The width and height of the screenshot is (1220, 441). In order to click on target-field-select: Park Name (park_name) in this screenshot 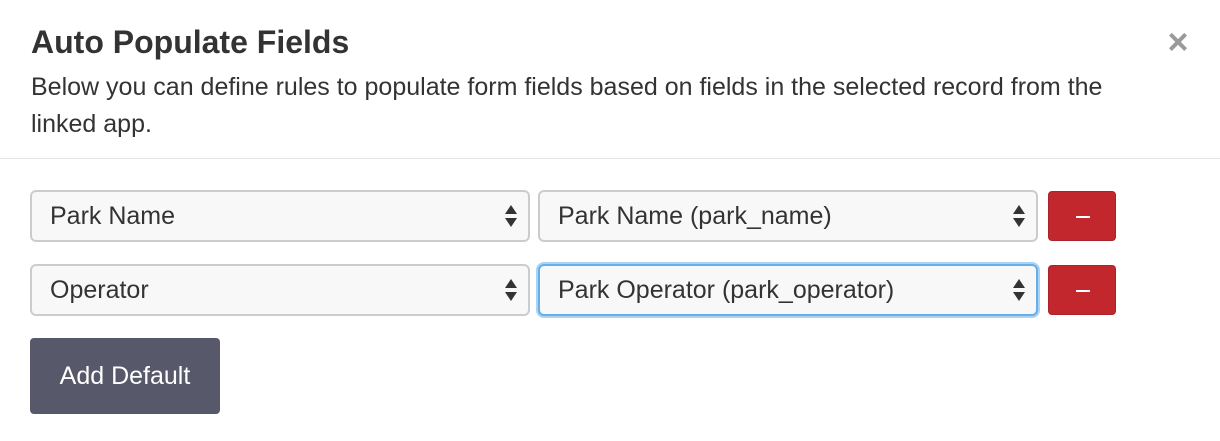, I will do `click(788, 216)`.